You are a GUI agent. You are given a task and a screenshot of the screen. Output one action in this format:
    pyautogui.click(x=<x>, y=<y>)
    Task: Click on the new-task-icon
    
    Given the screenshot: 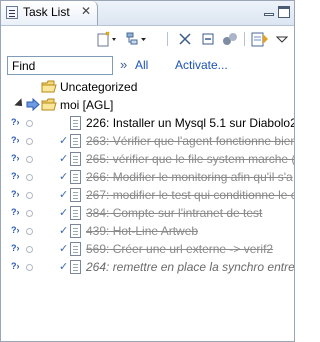 What is the action you would take?
    pyautogui.click(x=107, y=39)
    